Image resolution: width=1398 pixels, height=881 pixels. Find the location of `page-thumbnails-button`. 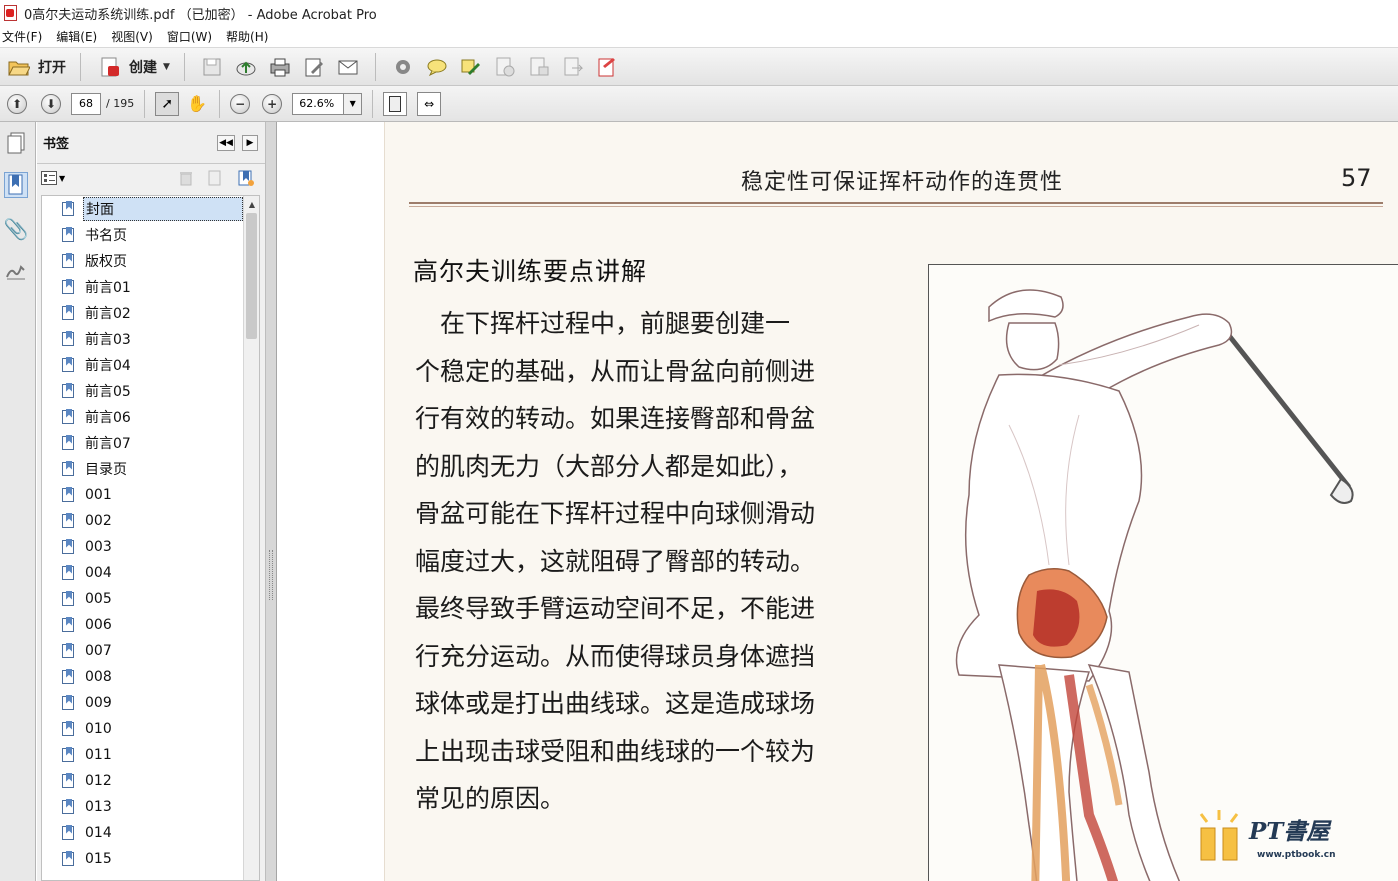

page-thumbnails-button is located at coordinates (16, 143).